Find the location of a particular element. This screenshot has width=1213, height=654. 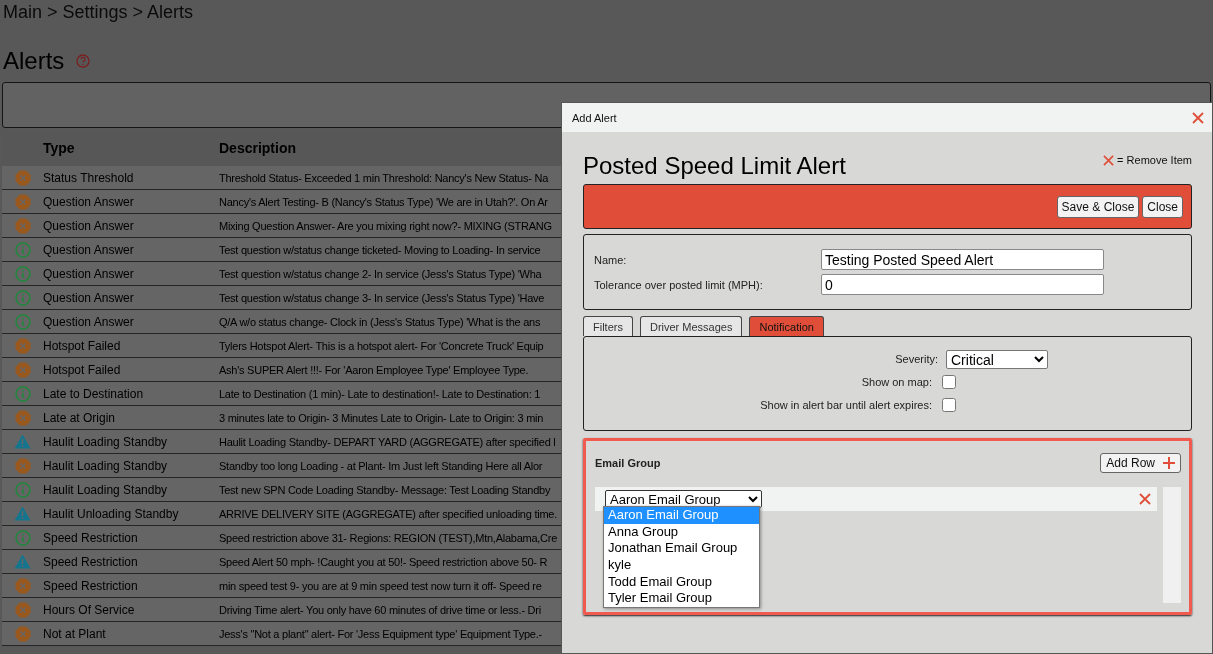

table-cell: Haulit Loading Standby- DEPART YARD (AGGREGATE) after specified l is located at coordinates (387, 441).